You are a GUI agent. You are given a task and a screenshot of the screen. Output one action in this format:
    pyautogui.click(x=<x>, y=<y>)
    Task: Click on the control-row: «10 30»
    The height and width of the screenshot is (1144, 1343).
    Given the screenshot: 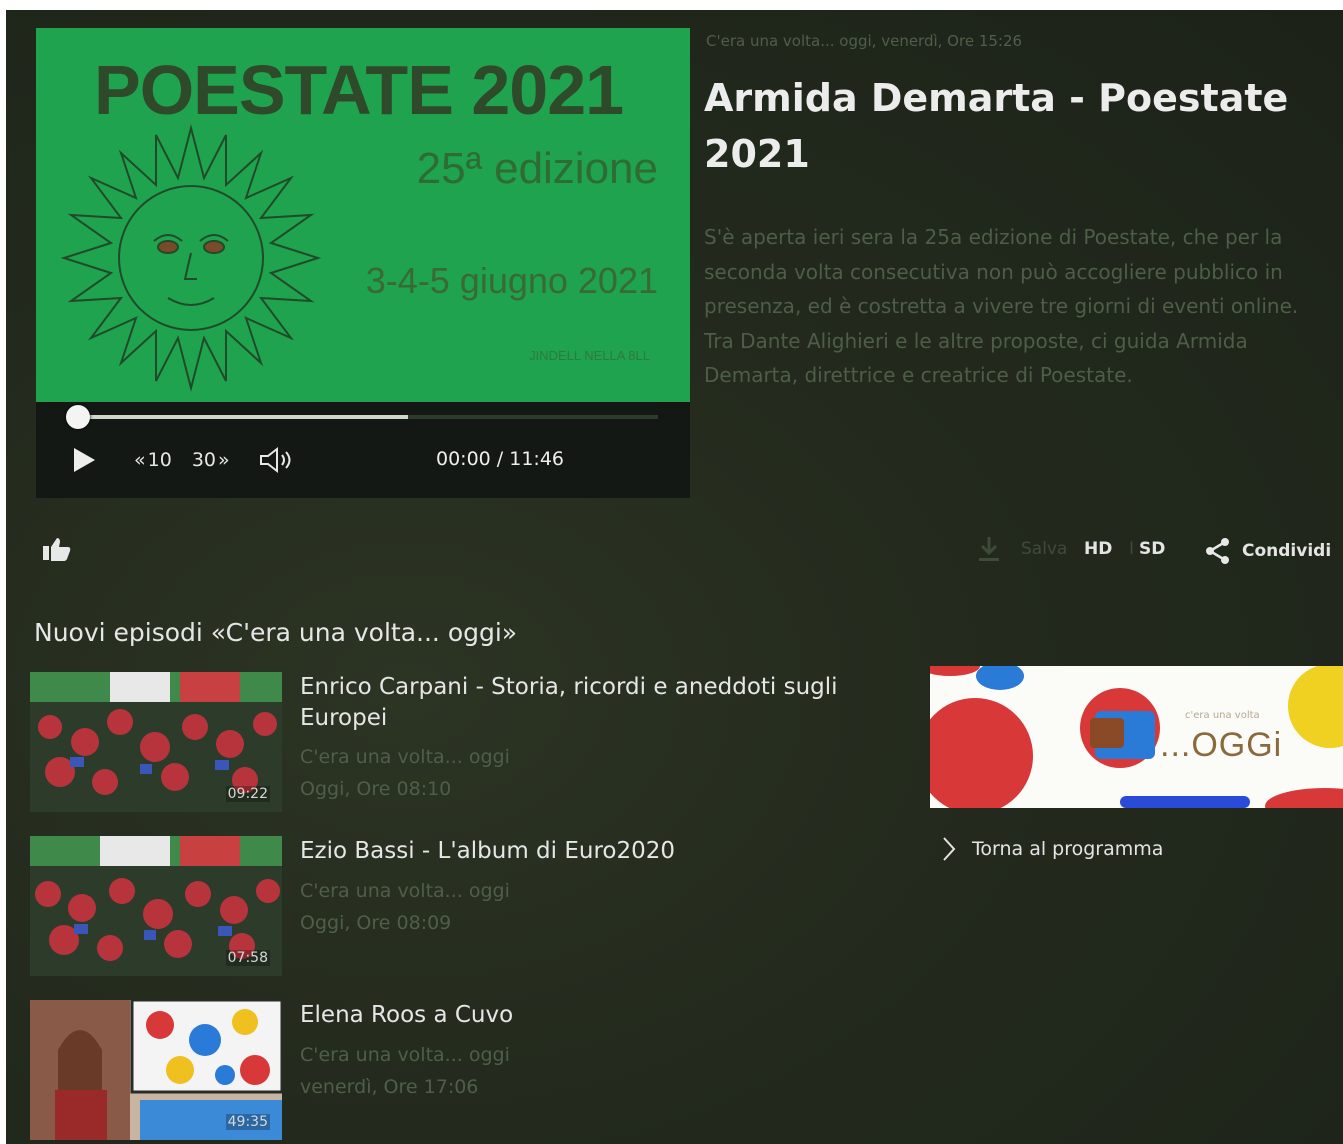 What is the action you would take?
    pyautogui.click(x=183, y=460)
    